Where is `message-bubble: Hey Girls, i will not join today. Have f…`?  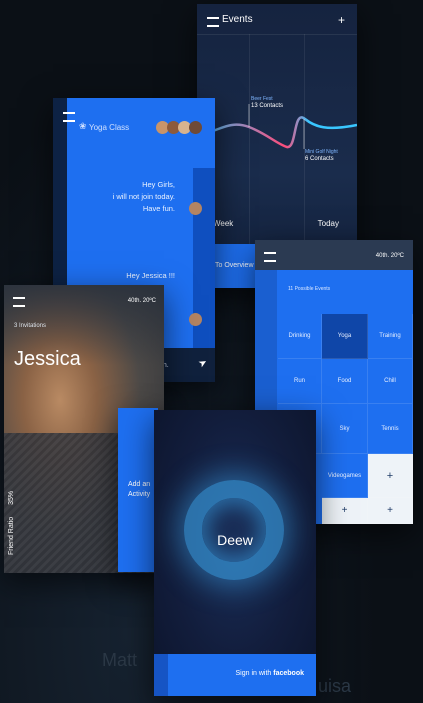
message-bubble: Hey Girls, i will not join today. Have f… is located at coordinates (144, 197).